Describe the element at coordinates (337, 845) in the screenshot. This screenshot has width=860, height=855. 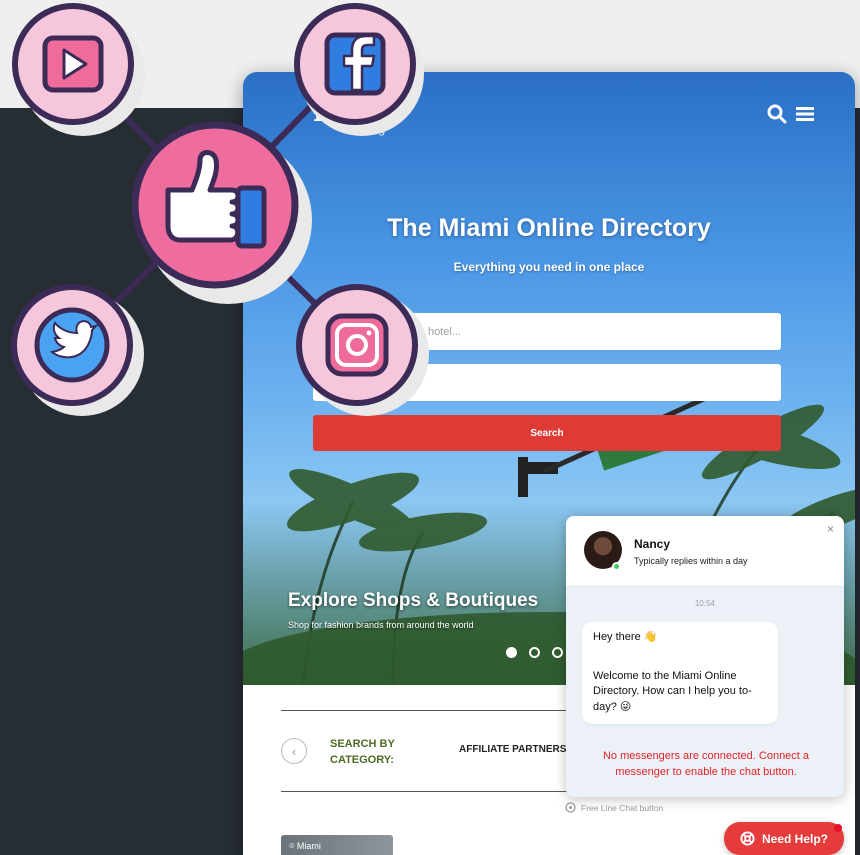
I see `listing-card-thumbnail: ⌾ Miami` at that location.